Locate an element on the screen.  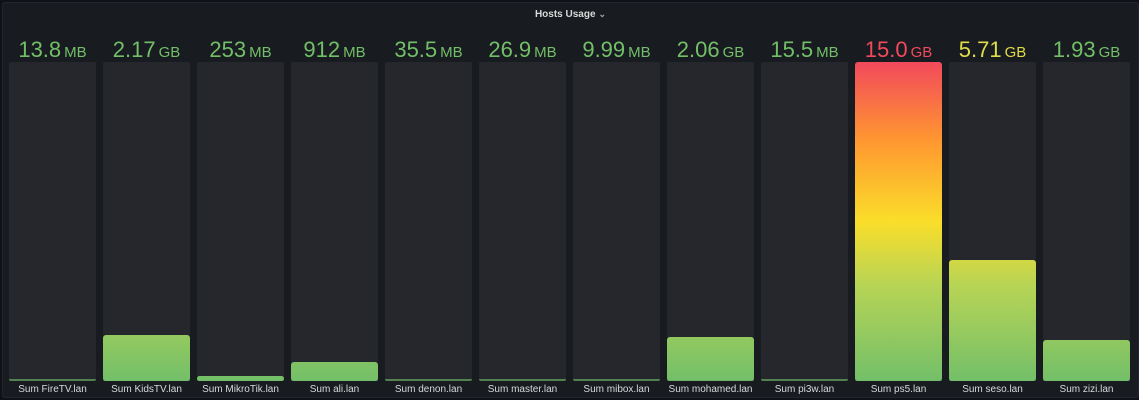
bar-value: 2.17 GB is located at coordinates (146, 50).